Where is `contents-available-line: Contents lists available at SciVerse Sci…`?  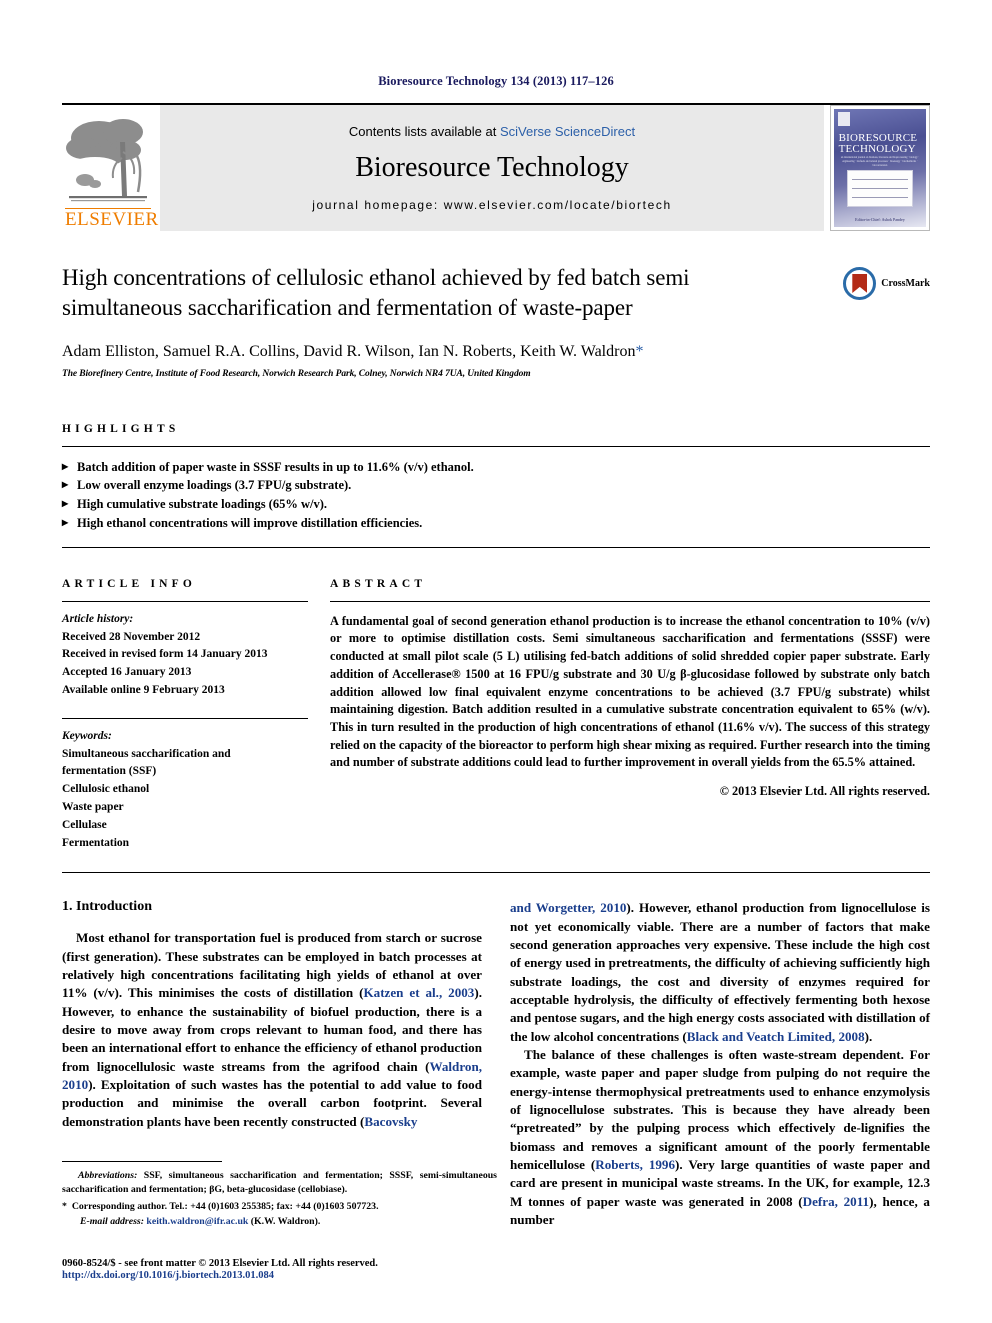
contents-available-line: Contents lists available at SciVerse Sci… is located at coordinates (492, 131).